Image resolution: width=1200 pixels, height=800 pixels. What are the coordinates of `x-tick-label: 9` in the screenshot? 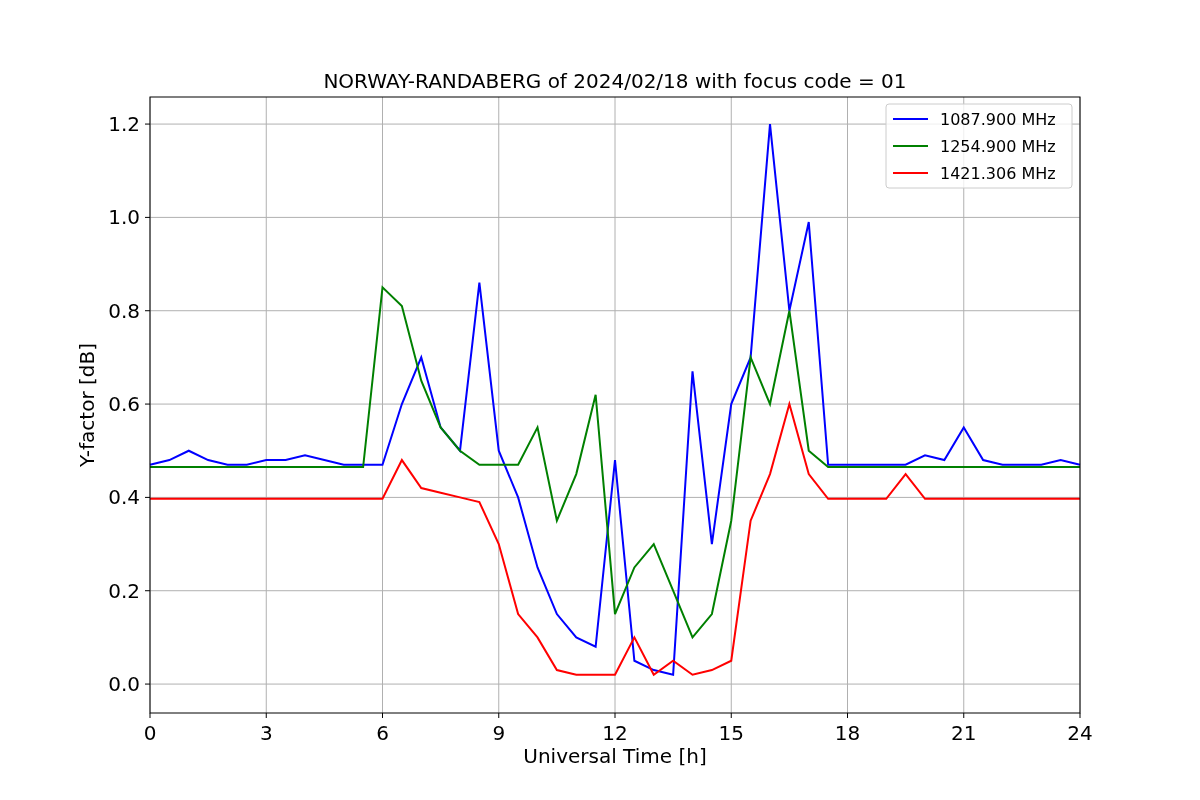 It's located at (499, 733).